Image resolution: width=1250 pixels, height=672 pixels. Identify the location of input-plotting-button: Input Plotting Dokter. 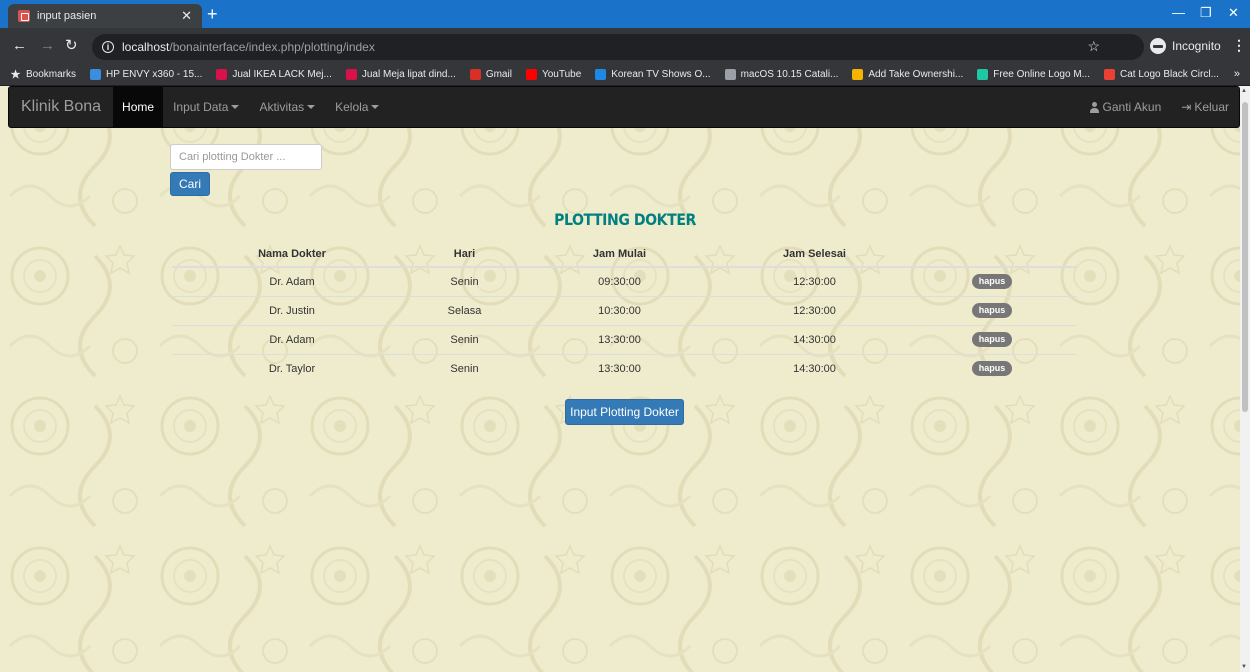
(624, 412).